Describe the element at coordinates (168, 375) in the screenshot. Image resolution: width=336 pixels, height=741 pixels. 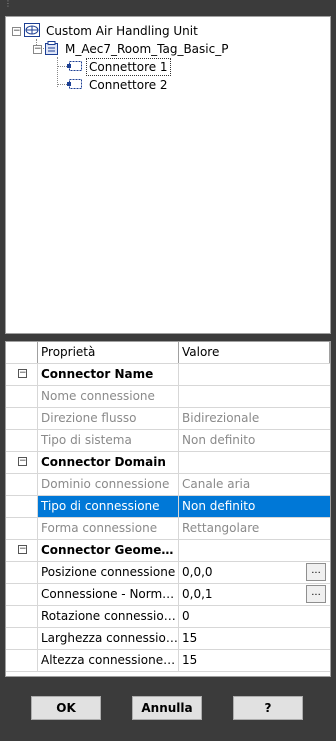
I see `category-connector-name: − Connector Name` at that location.